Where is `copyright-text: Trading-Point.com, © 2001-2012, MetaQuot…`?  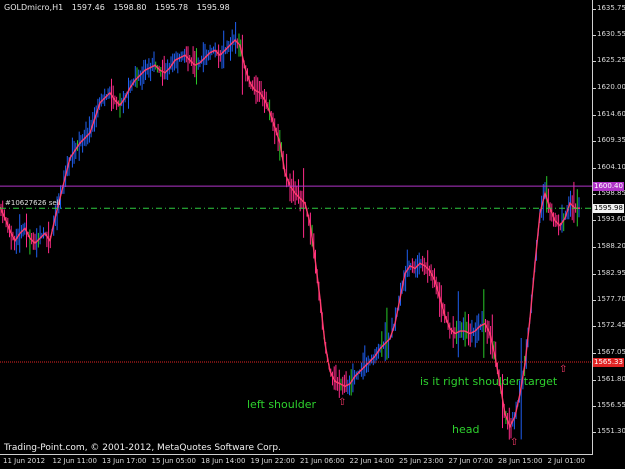
copyright-text: Trading-Point.com, © 2001-2012, MetaQuot… is located at coordinates (142, 448).